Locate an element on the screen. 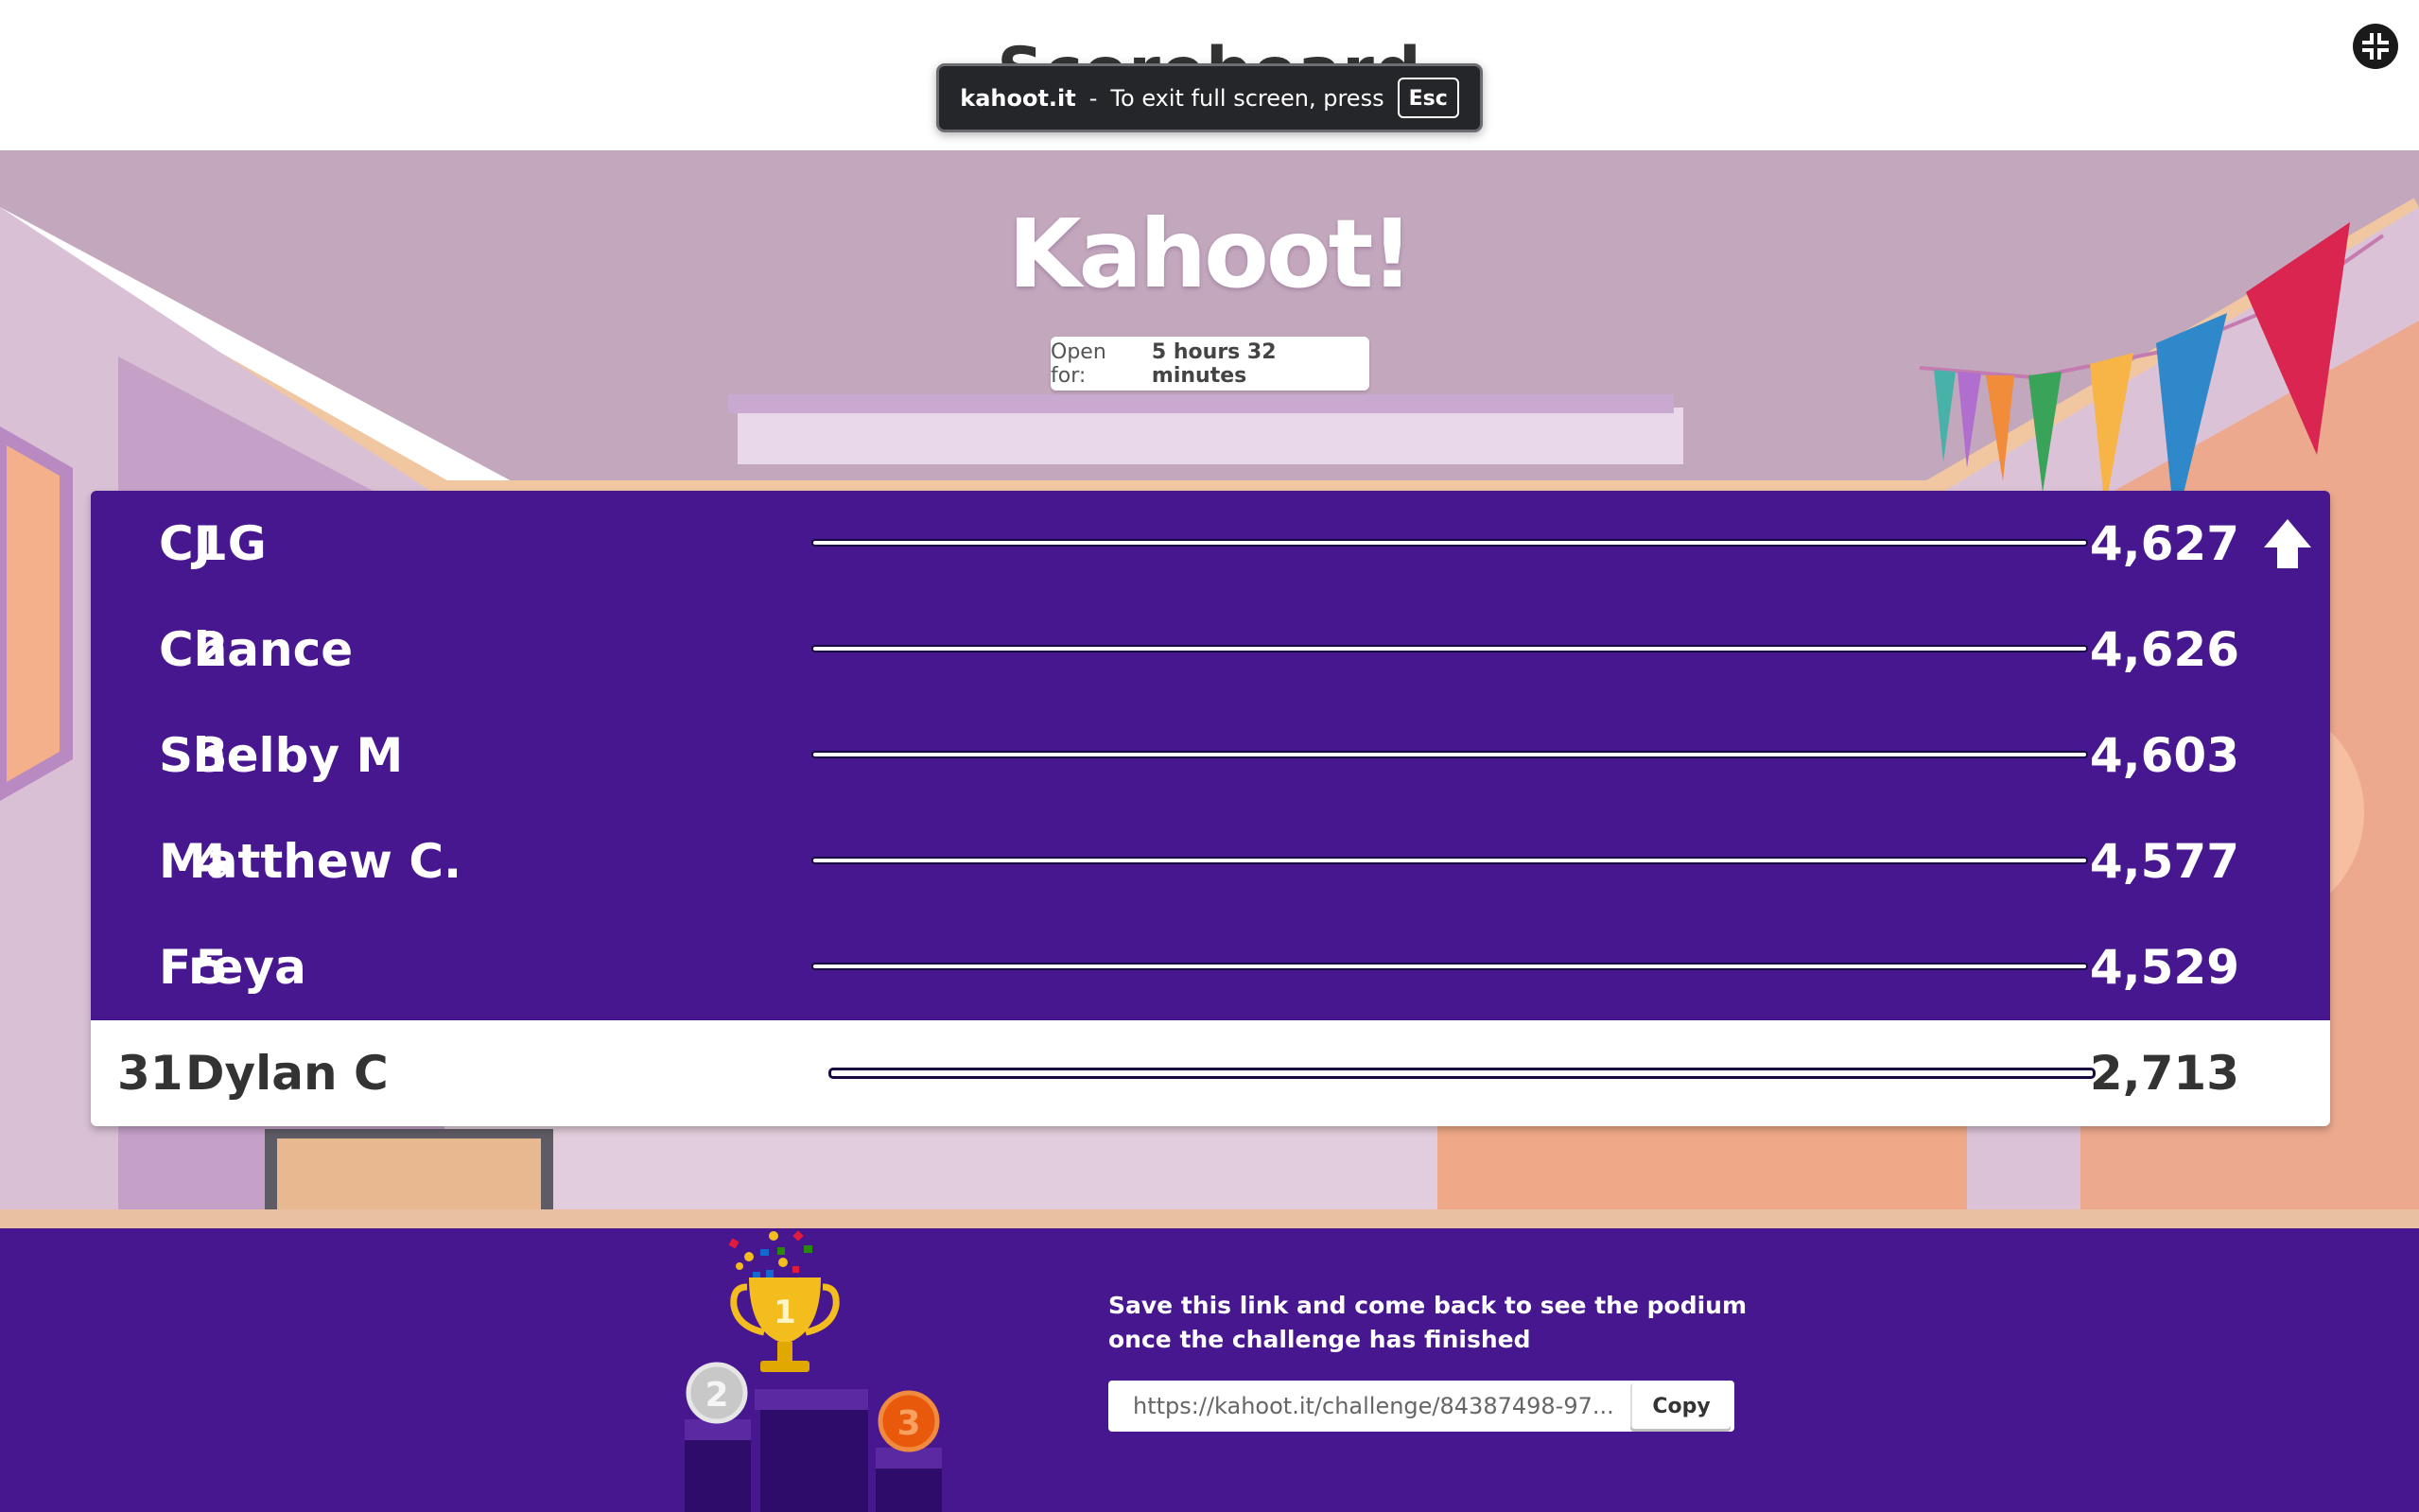 The image size is (2419, 1512). fullscreen-notice-text: To exit full screen, press is located at coordinates (1247, 98).